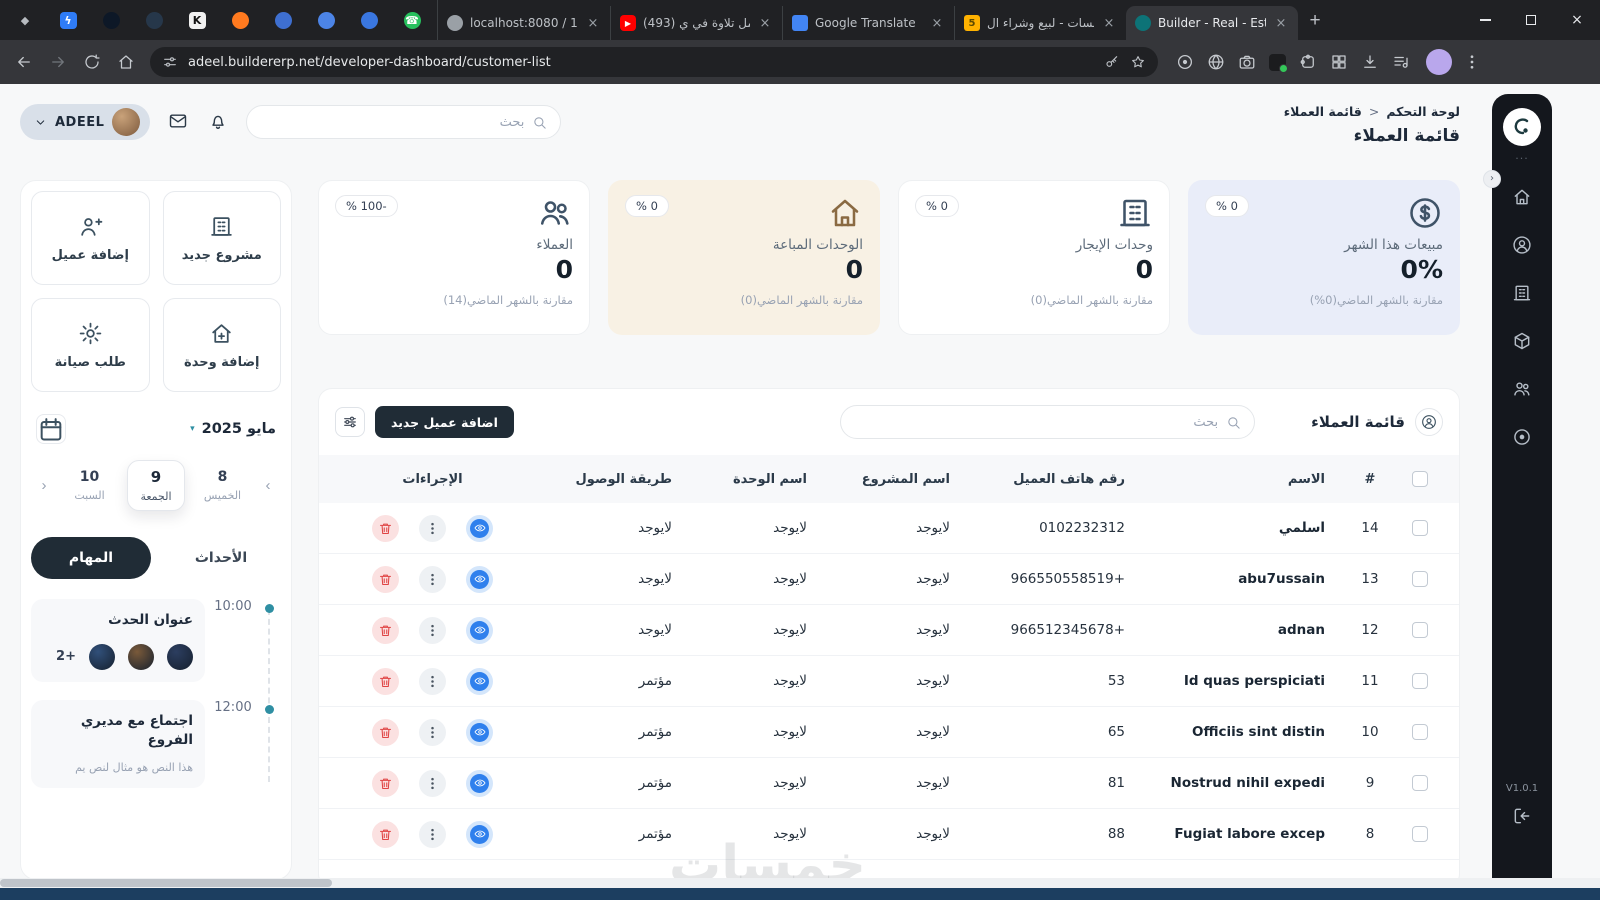 The width and height of the screenshot is (1600, 900). Describe the element at coordinates (1472, 62) in the screenshot. I see `browser-menu-button` at that location.